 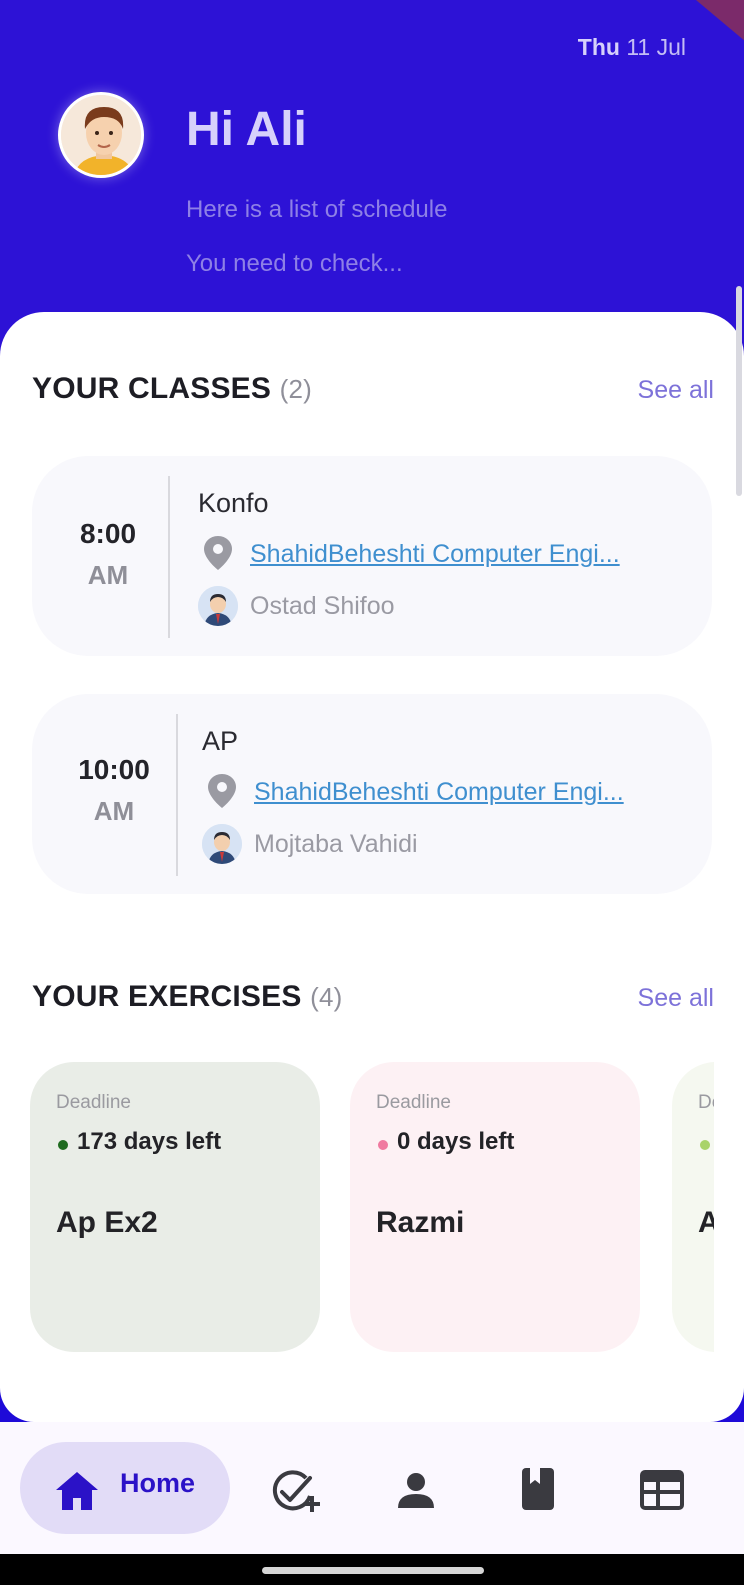 What do you see at coordinates (297, 1492) in the screenshot?
I see `add-task-icon` at bounding box center [297, 1492].